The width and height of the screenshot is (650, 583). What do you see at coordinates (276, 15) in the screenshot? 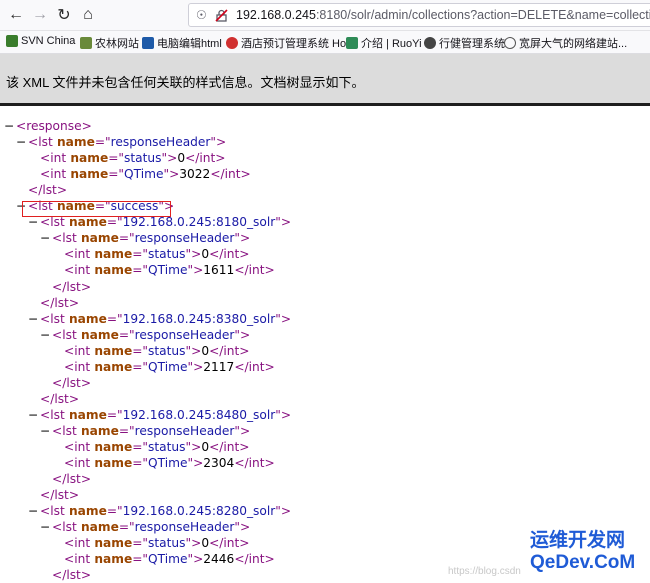
I see `url-host: 192.168.0.245` at bounding box center [276, 15].